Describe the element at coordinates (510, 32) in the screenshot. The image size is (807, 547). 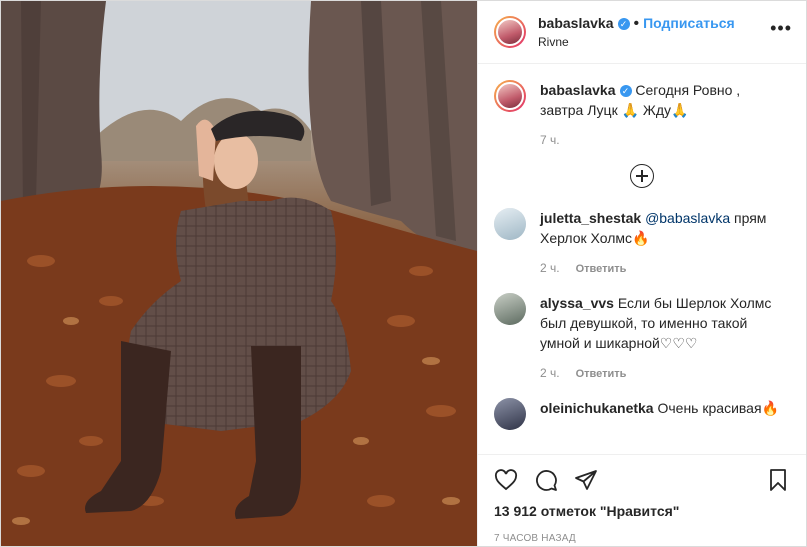
I see `author-avatar` at that location.